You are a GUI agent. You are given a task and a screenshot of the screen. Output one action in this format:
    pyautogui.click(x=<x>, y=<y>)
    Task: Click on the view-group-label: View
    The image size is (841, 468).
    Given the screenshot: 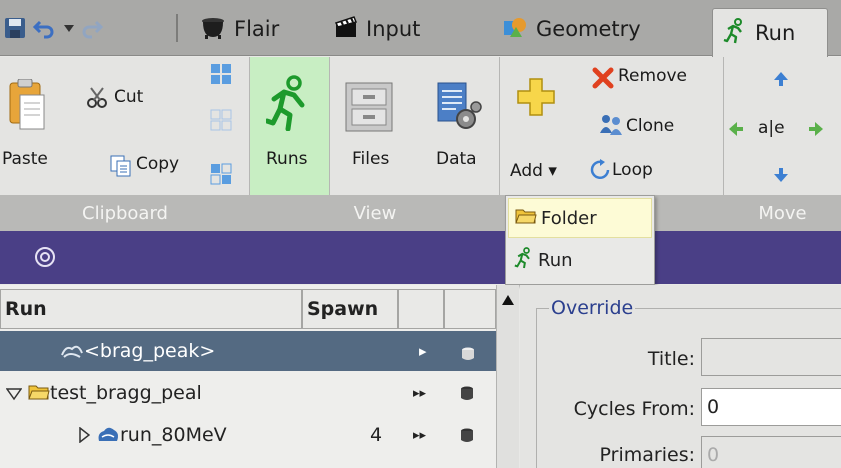 What is the action you would take?
    pyautogui.click(x=375, y=213)
    